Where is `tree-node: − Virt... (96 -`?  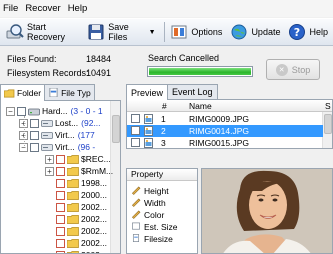
tree-node: − Virt... (96 - is located at coordinates (57, 147).